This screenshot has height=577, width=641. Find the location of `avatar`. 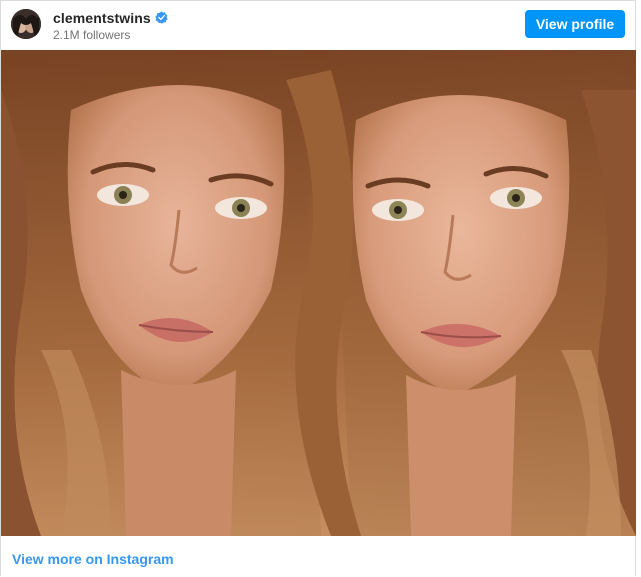

avatar is located at coordinates (26, 24).